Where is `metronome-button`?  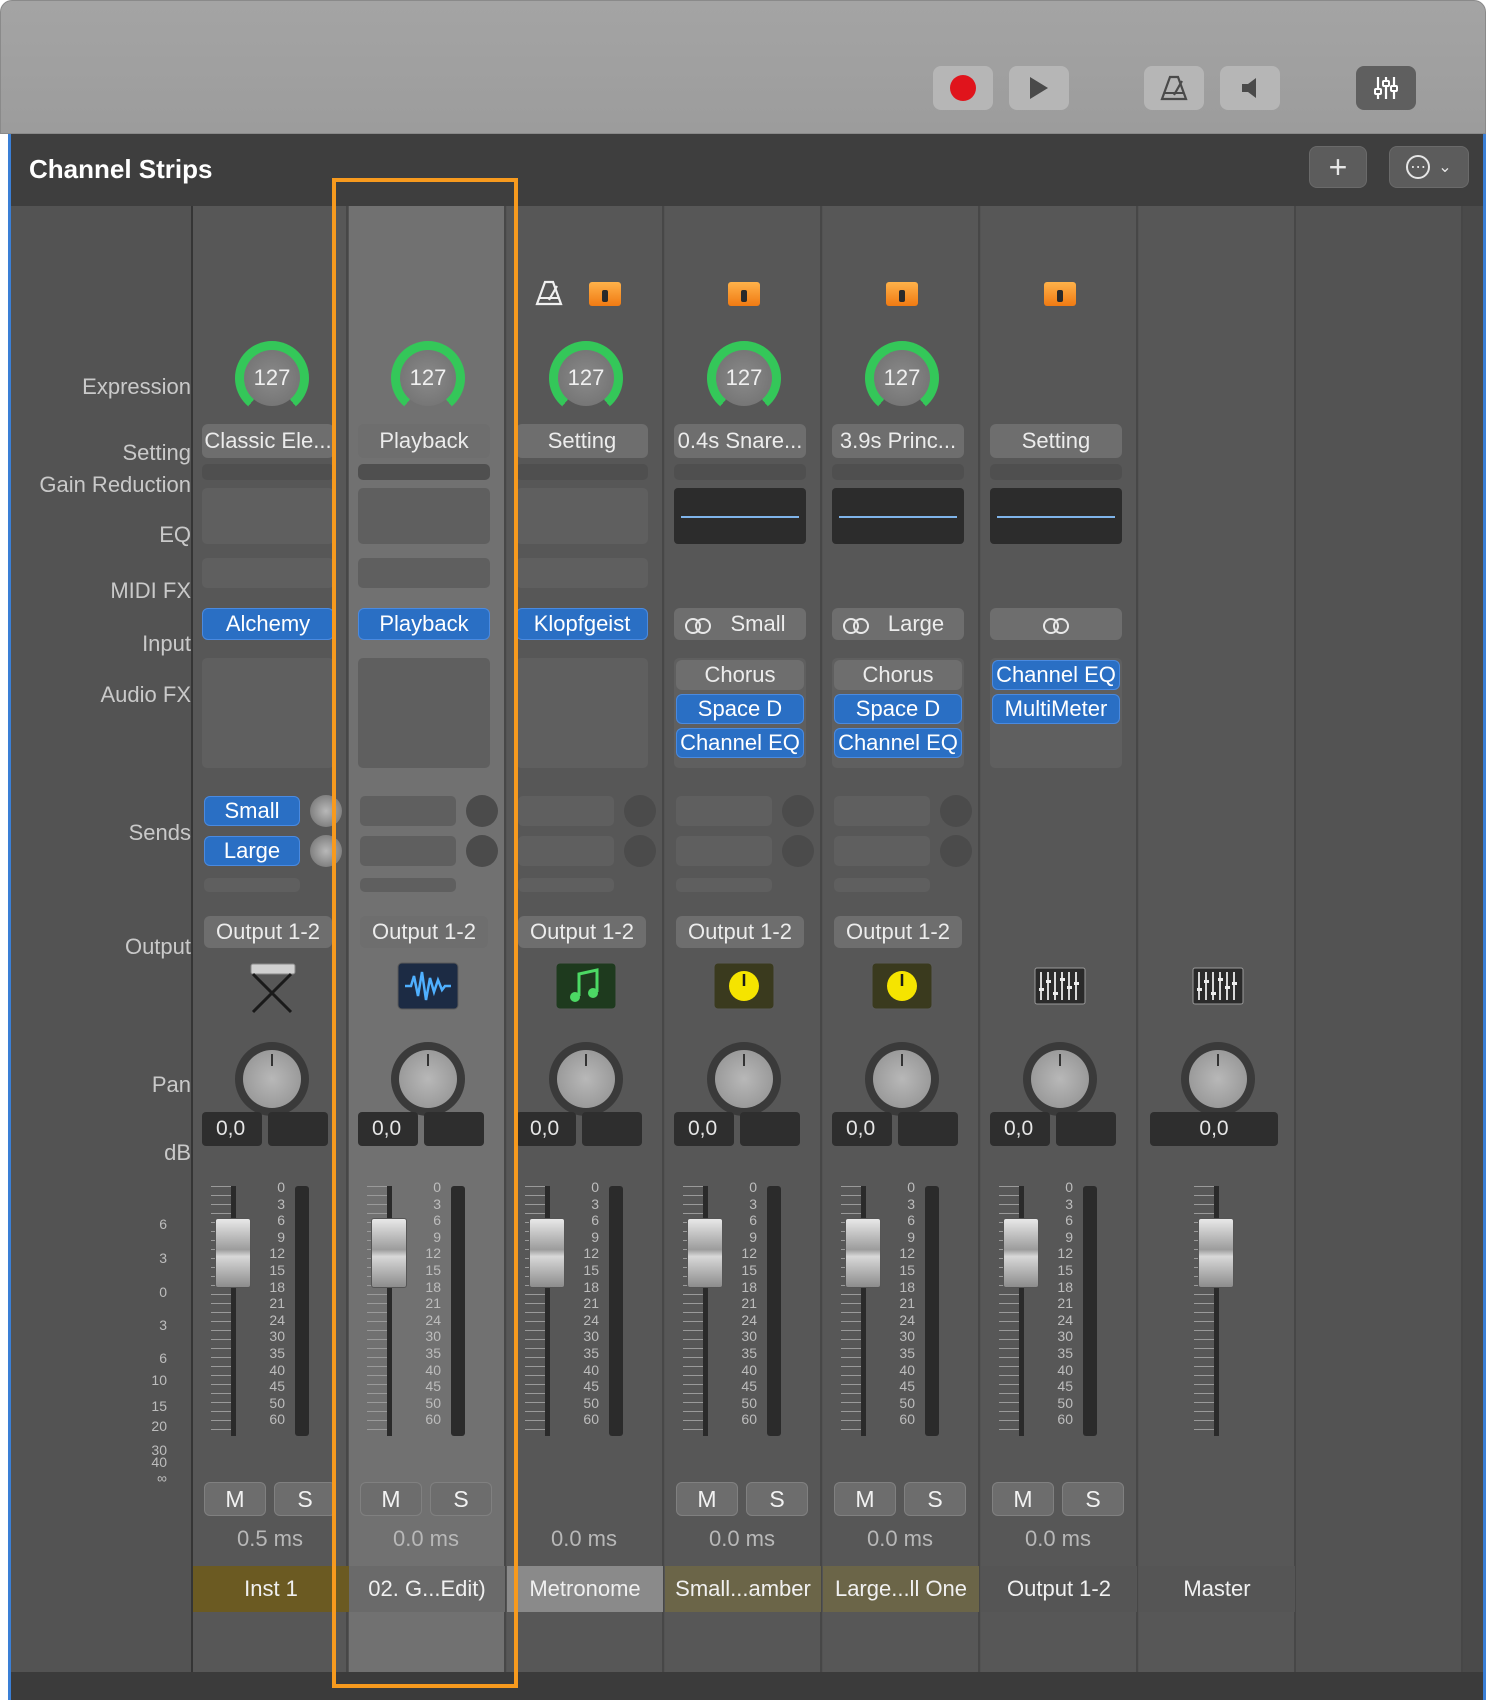
metronome-button is located at coordinates (1174, 88).